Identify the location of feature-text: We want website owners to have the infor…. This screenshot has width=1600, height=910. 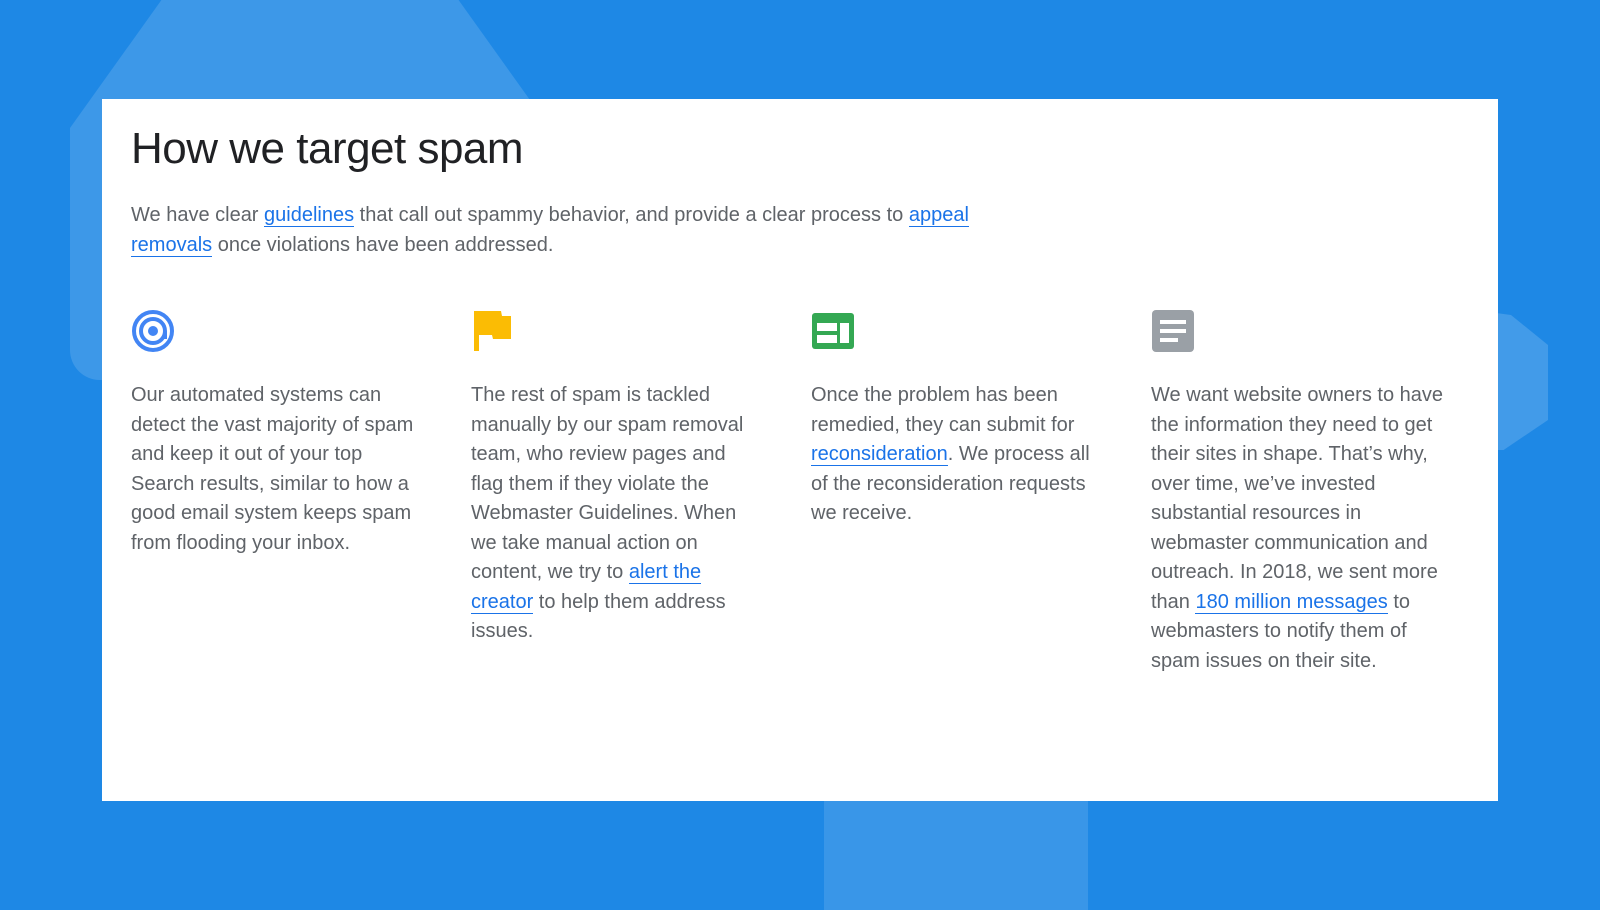
(1297, 528).